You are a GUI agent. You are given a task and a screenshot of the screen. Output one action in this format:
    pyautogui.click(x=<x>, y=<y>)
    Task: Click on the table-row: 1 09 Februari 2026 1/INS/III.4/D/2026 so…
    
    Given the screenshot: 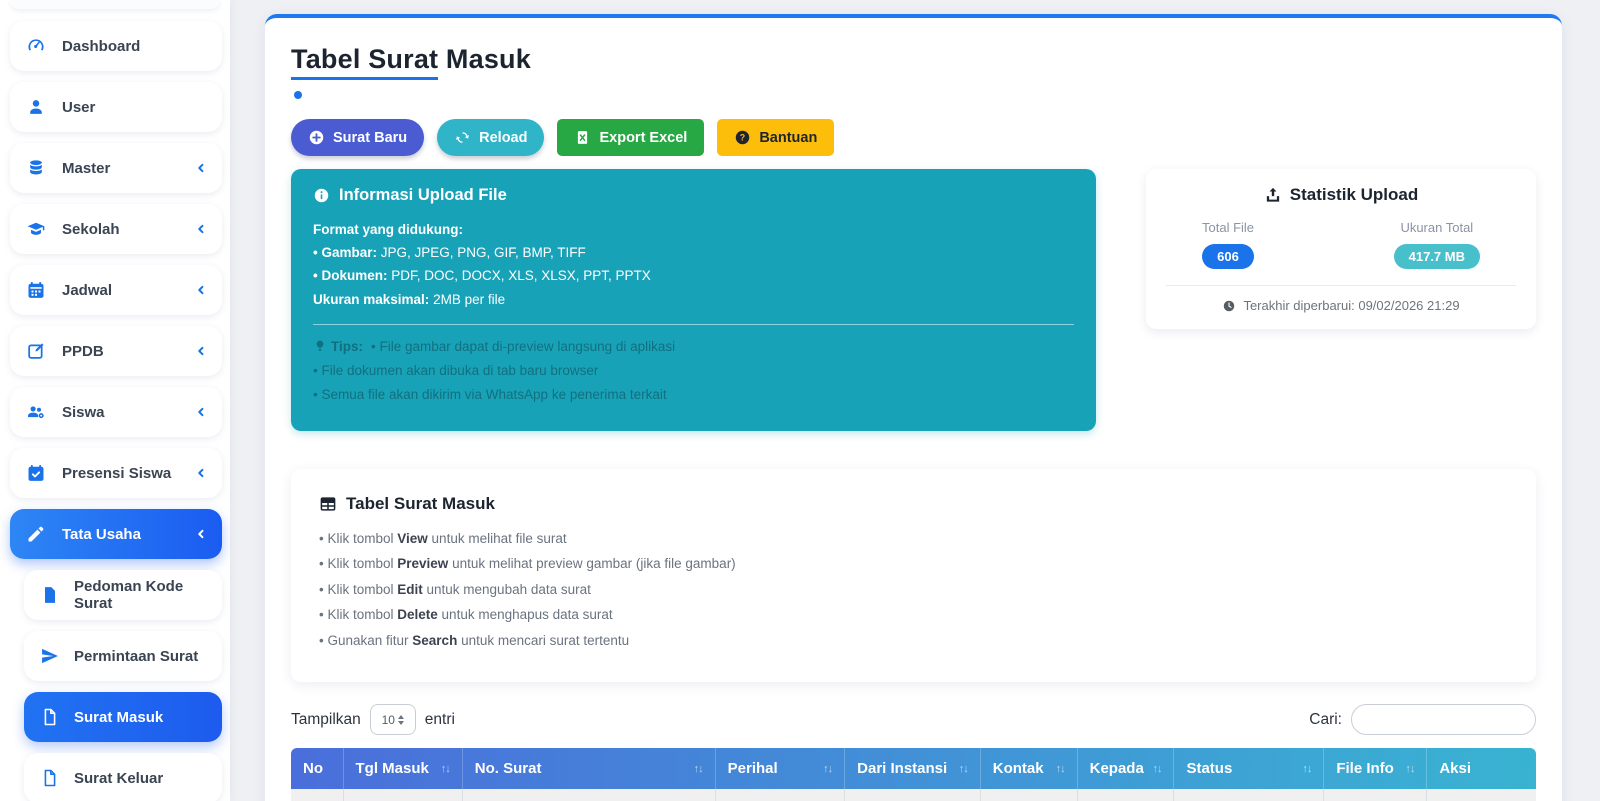 What is the action you would take?
    pyautogui.click(x=913, y=795)
    